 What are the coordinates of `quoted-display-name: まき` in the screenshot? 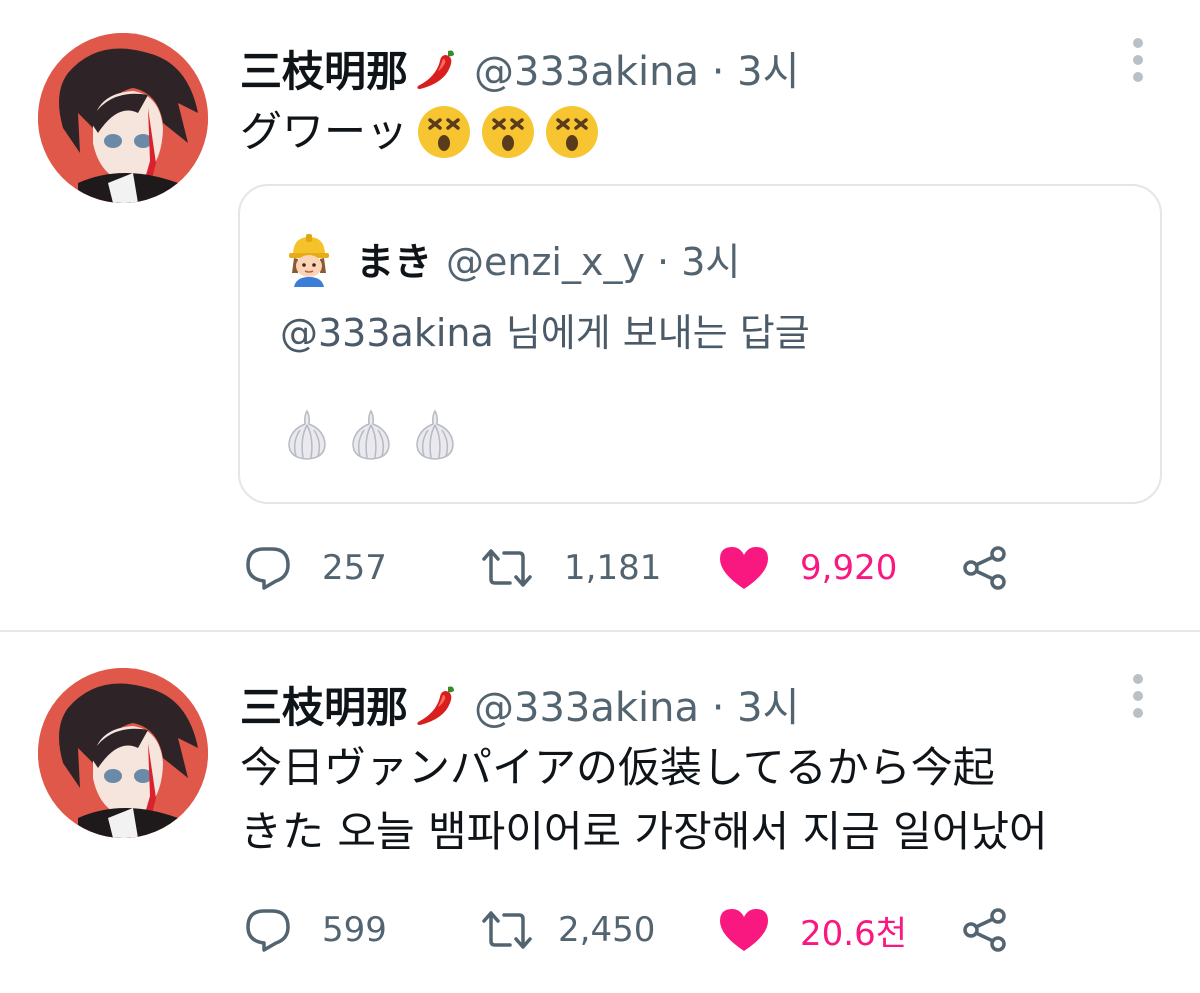 It's located at (394, 258).